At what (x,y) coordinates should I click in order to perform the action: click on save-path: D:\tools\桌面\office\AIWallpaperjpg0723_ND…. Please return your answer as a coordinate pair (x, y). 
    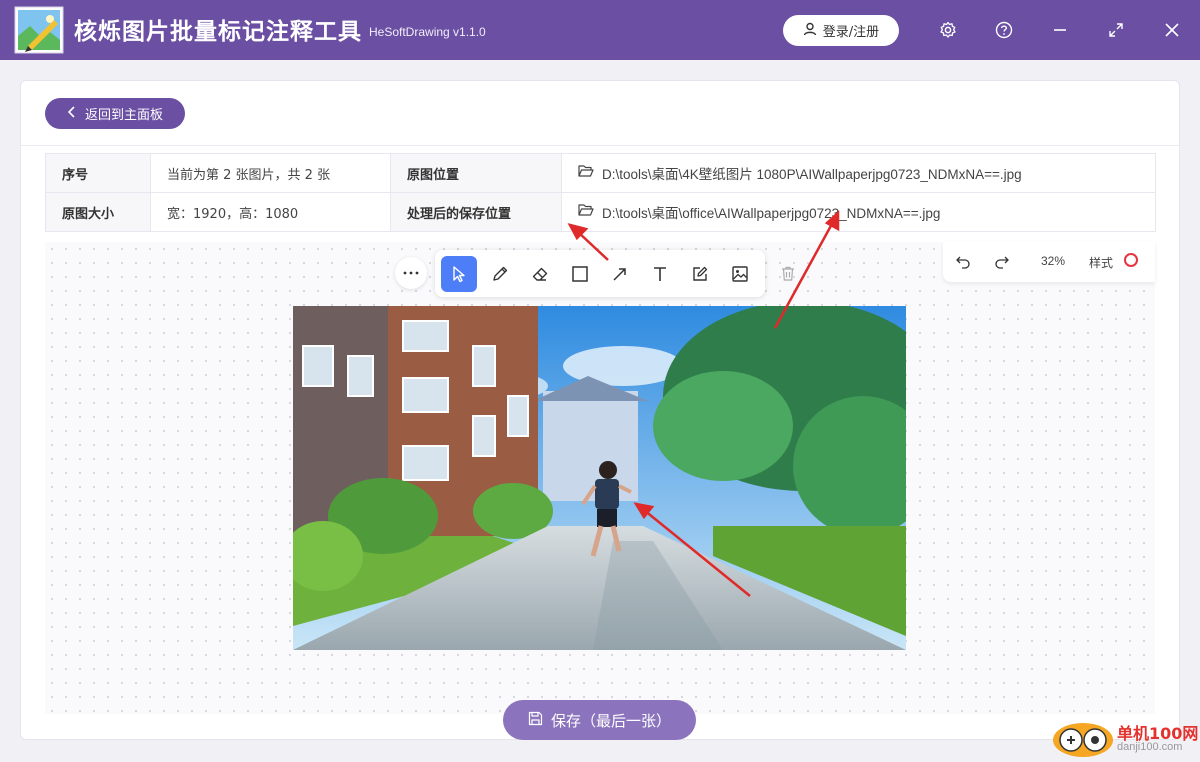
    Looking at the image, I should click on (771, 212).